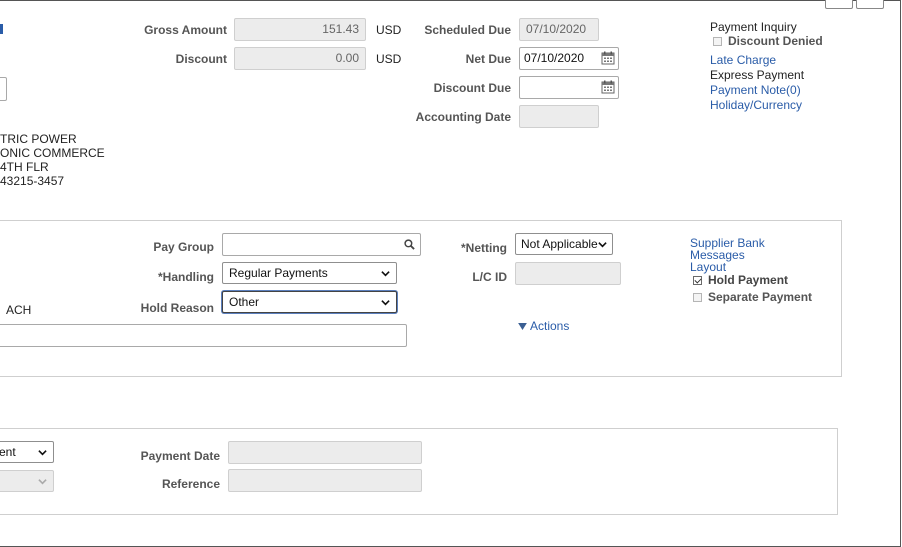  What do you see at coordinates (300, 29) in the screenshot?
I see `gross-amount-field: 151.43` at bounding box center [300, 29].